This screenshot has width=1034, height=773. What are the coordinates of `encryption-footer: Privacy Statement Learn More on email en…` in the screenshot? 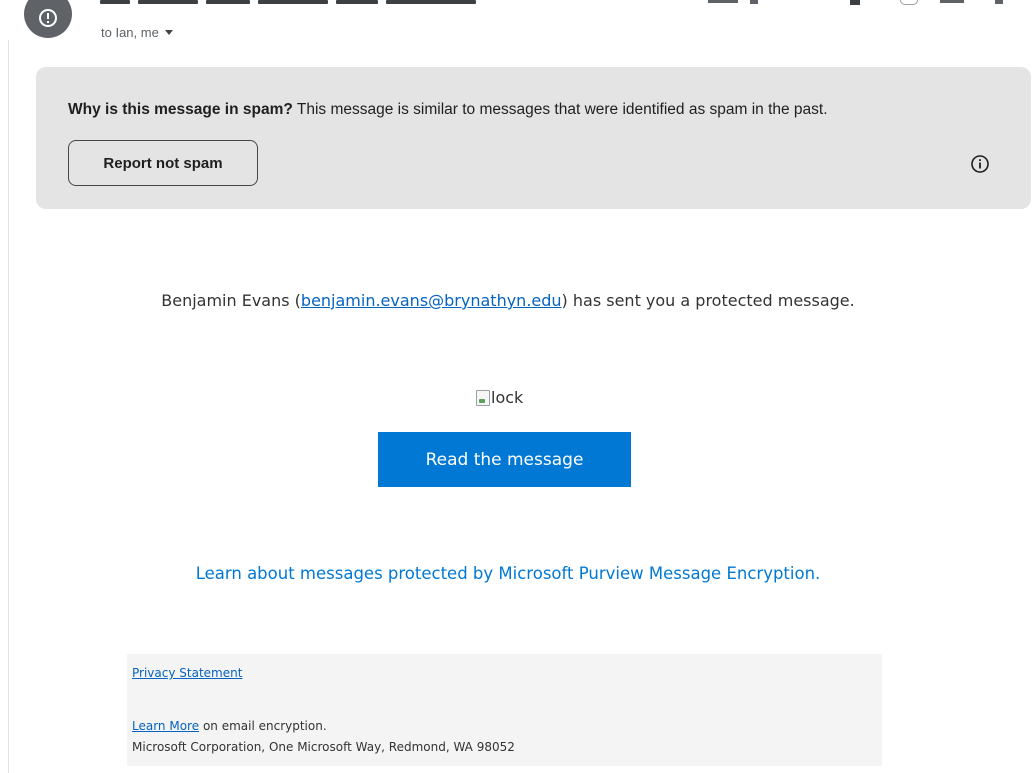 It's located at (504, 710).